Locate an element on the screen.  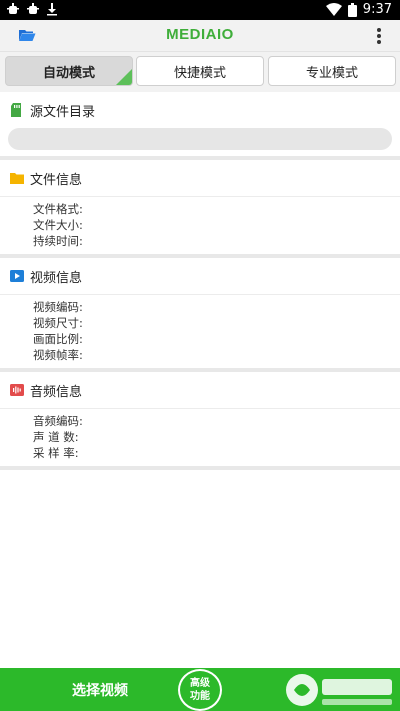
file-info-section: 文件信息 文件格式: 文件大小: 持续时间: is located at coordinates (200, 204).